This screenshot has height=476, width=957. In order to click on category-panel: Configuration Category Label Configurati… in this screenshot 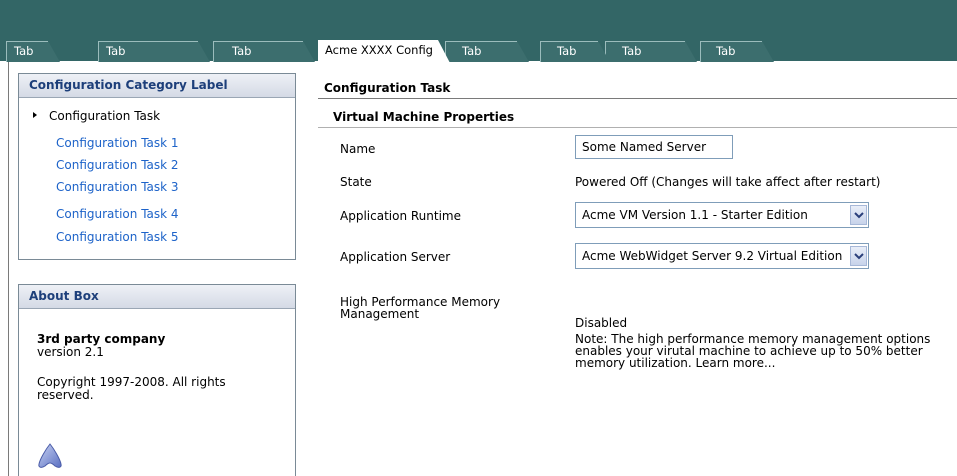, I will do `click(157, 166)`.